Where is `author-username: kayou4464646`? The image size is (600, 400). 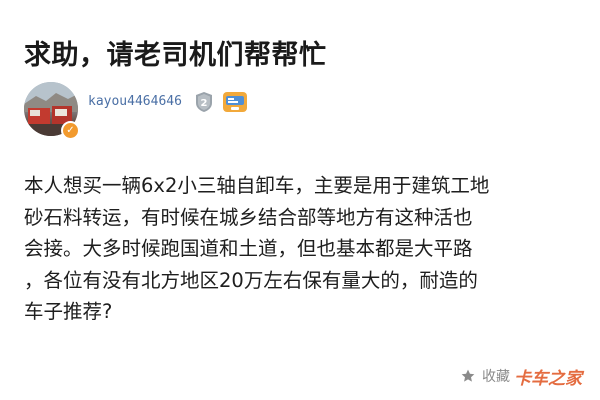 author-username: kayou4464646 is located at coordinates (135, 101).